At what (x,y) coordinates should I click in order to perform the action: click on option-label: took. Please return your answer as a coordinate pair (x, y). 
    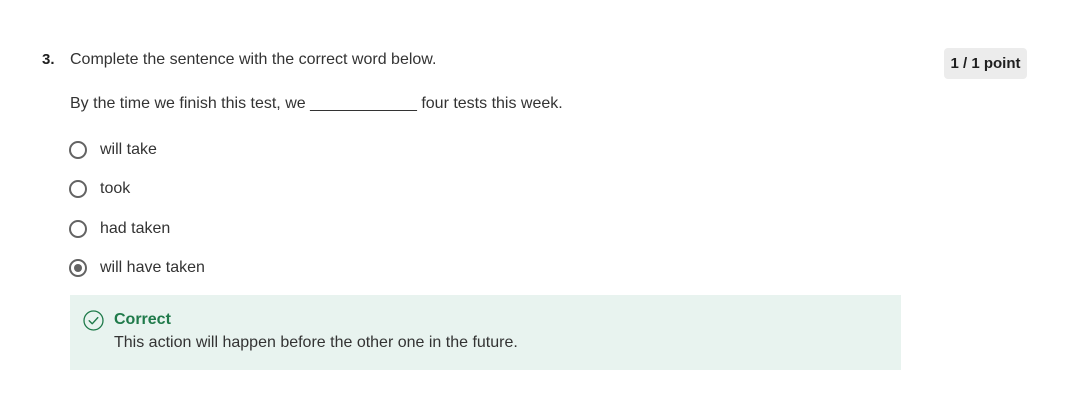
    Looking at the image, I should click on (115, 189).